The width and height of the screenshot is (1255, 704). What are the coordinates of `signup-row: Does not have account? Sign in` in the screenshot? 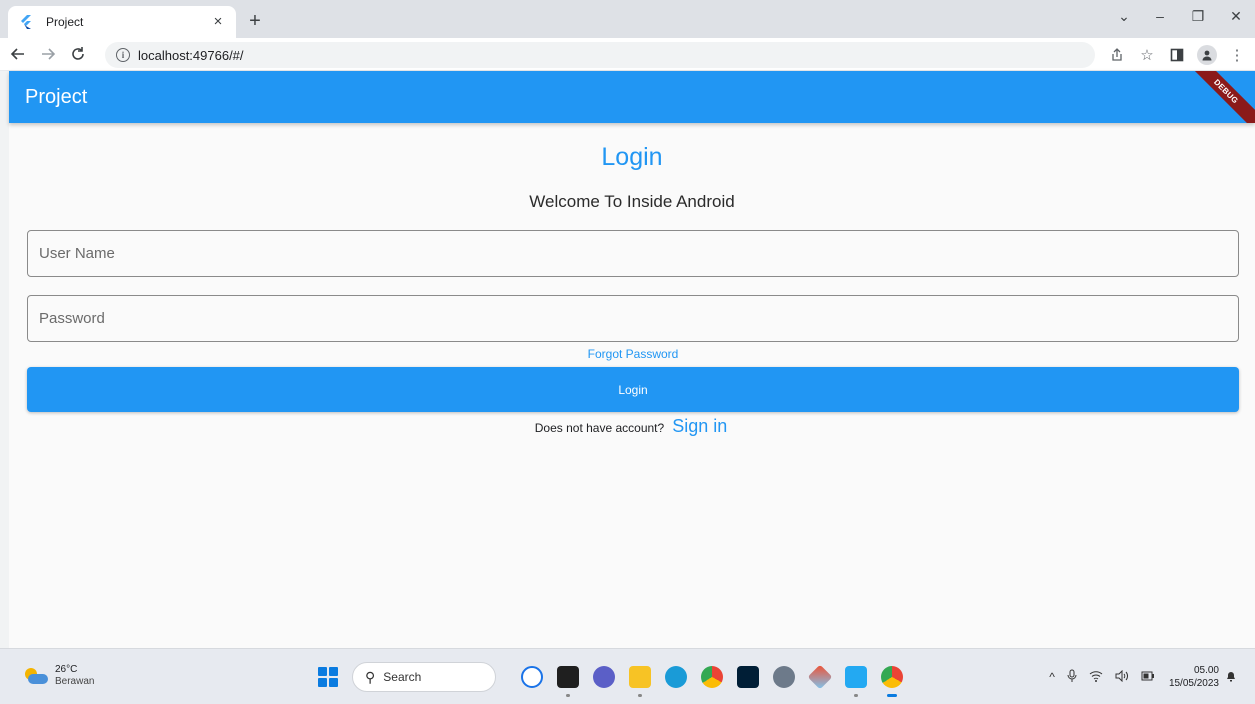 It's located at (627, 426).